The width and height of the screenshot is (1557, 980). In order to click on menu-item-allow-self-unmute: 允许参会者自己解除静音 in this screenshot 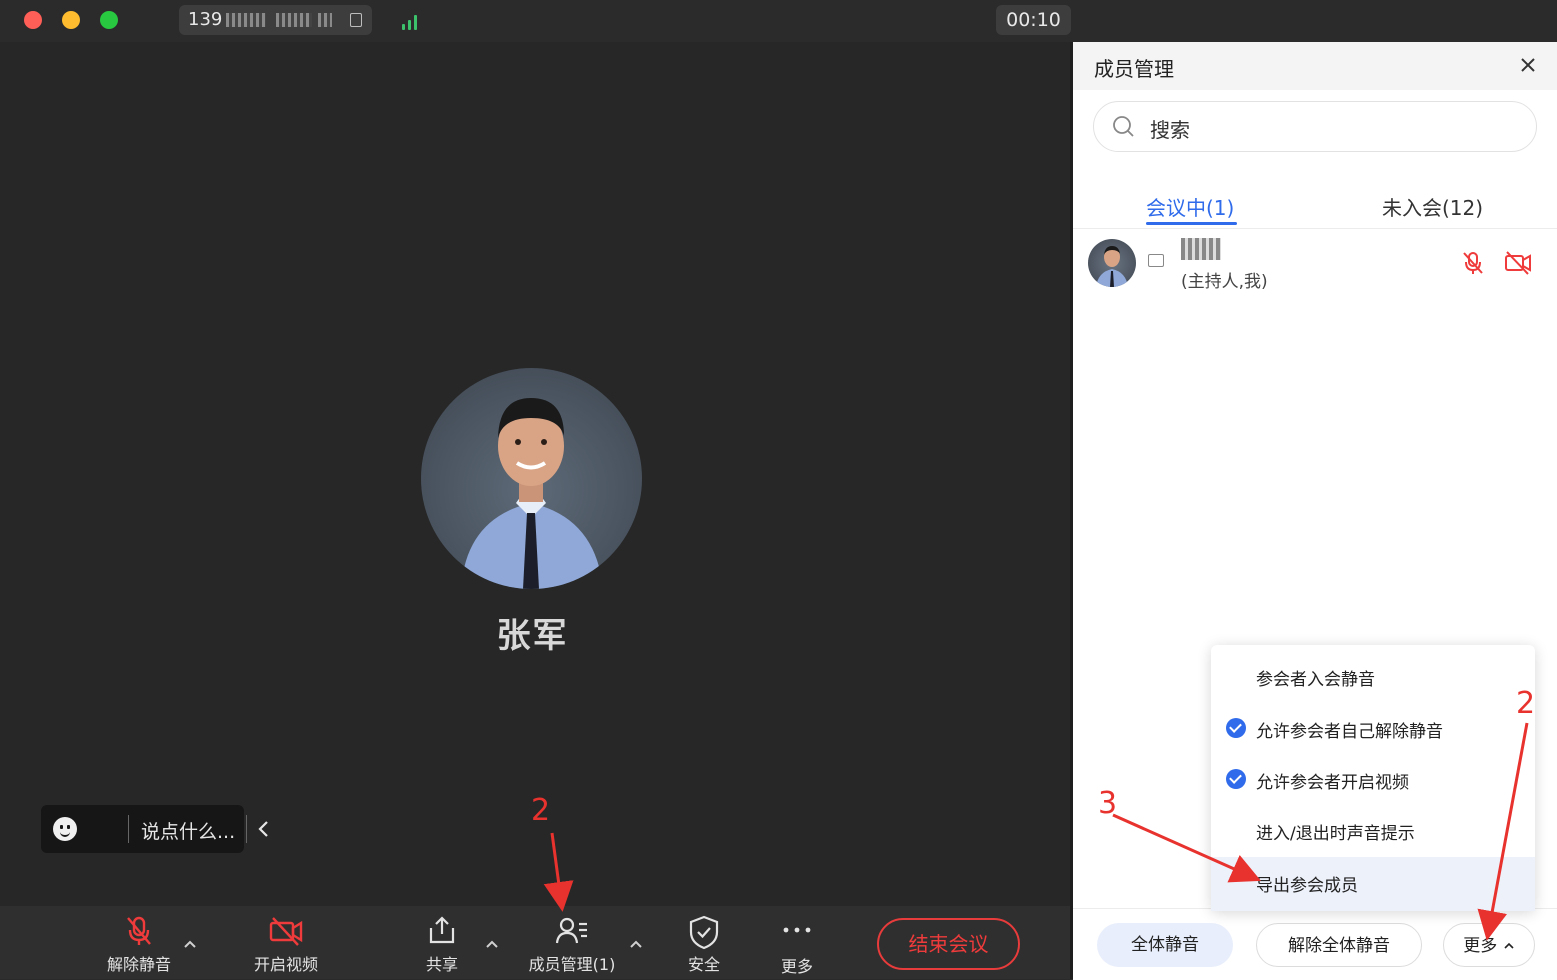, I will do `click(1373, 728)`.